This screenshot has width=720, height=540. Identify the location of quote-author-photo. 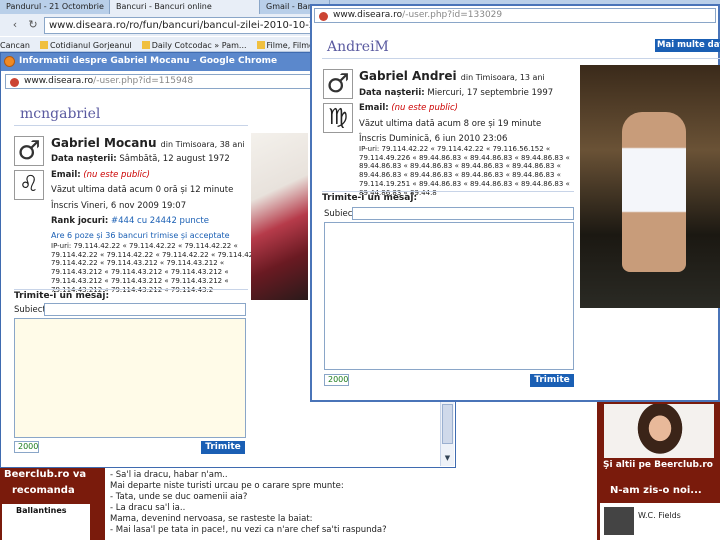
(619, 521).